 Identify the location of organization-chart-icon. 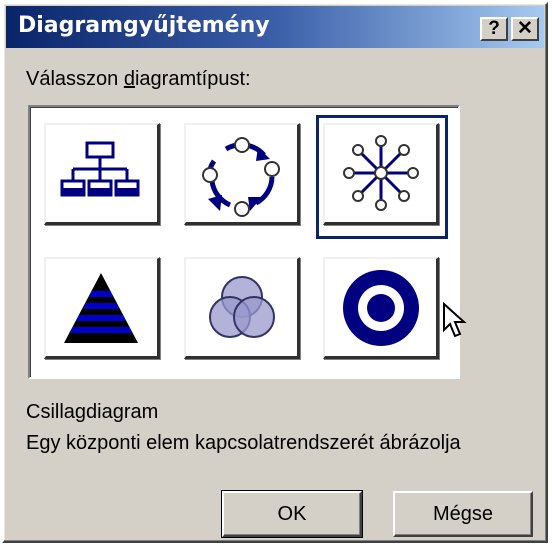
(100, 169).